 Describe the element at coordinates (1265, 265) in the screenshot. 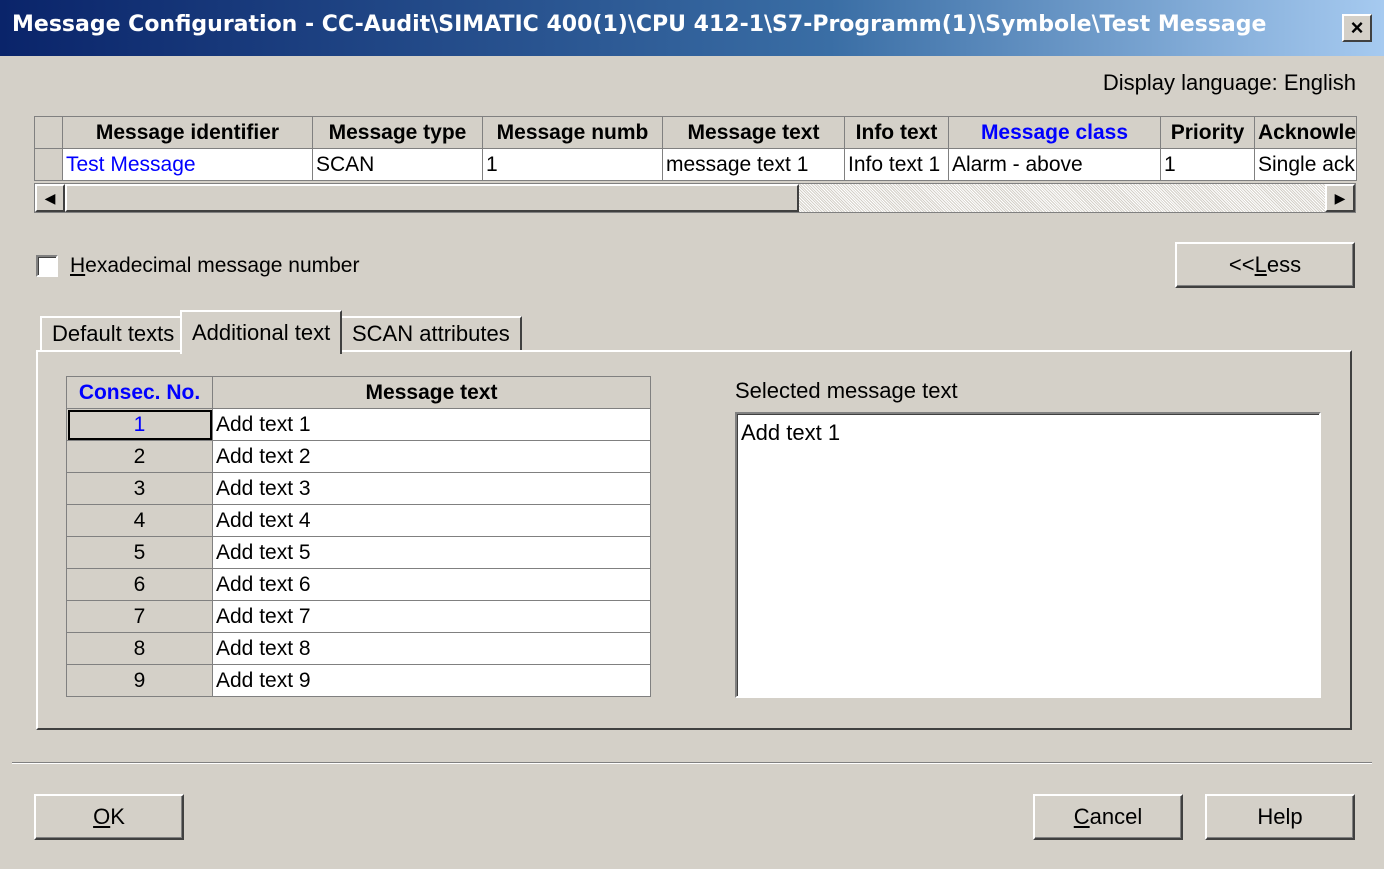

I see `less-button: << Less` at that location.